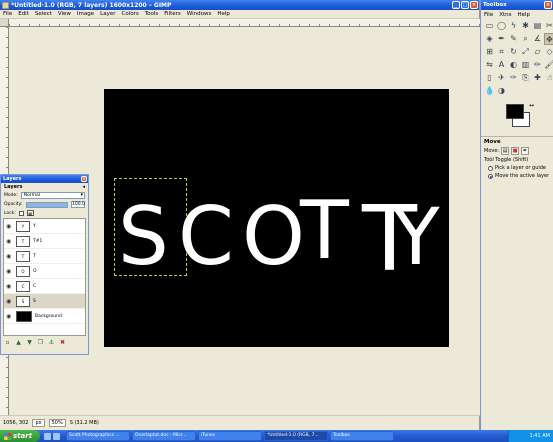  Describe the element at coordinates (44, 316) in the screenshot. I see `layer-row: ◉ Background` at that location.